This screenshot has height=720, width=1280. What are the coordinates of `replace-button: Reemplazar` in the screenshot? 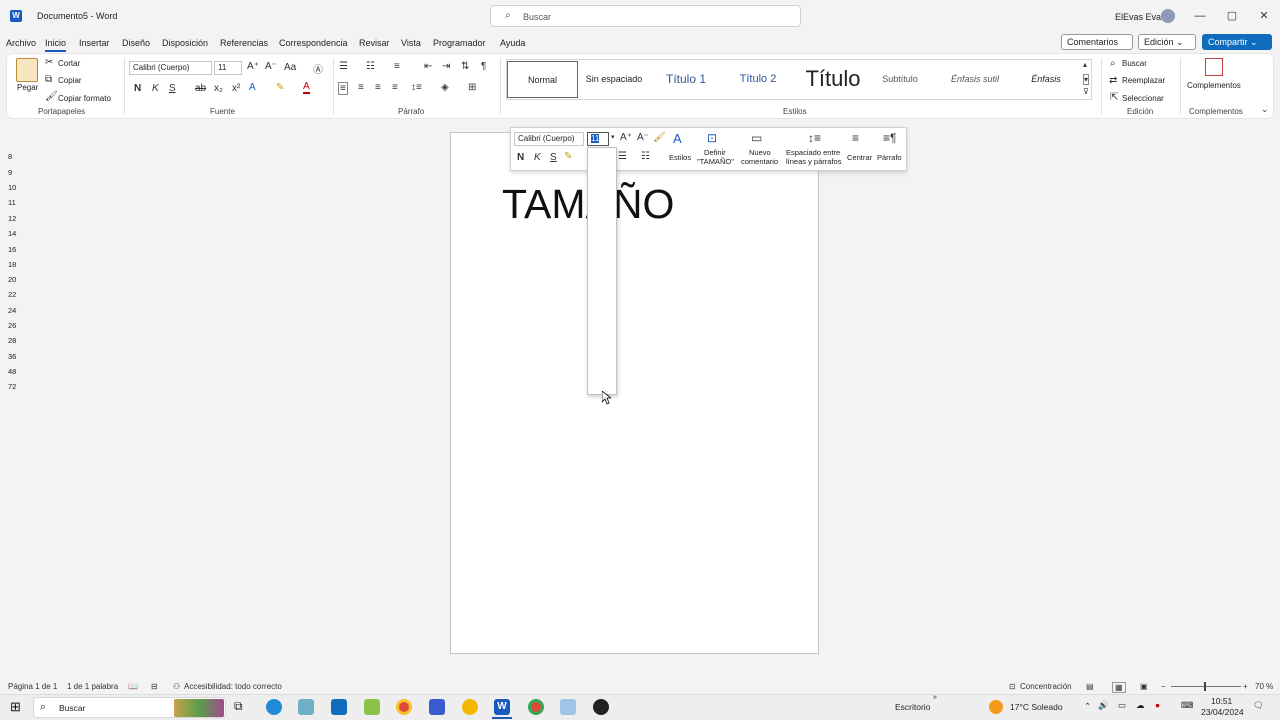 It's located at (1143, 80).